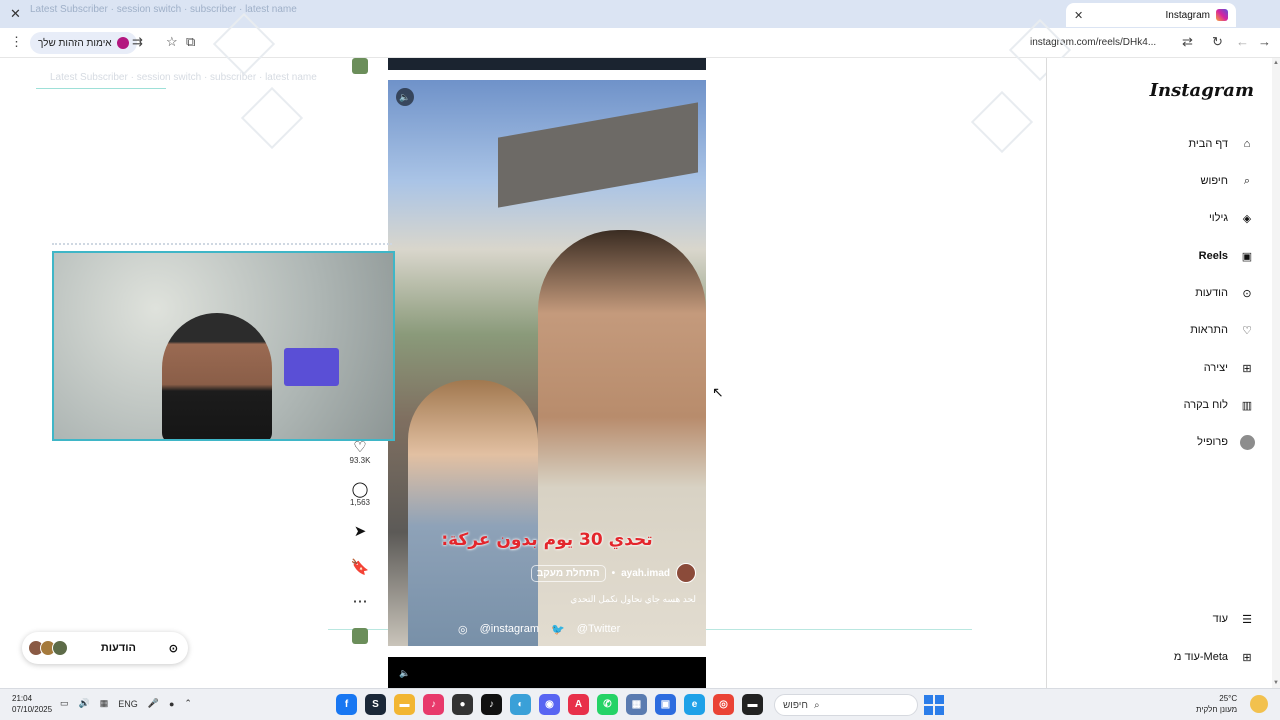  I want to click on scroll-down-icon: ▼, so click(1276, 683).